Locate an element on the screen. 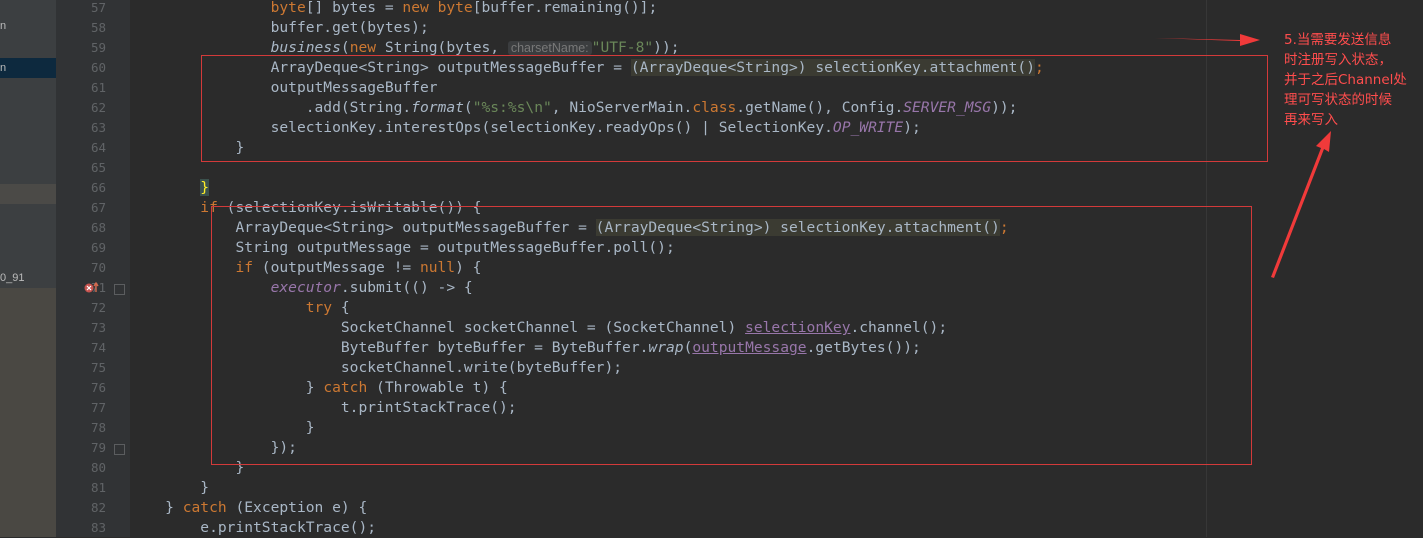 The height and width of the screenshot is (538, 1423). annotation-line: 理可写状态的时候 is located at coordinates (1338, 100).